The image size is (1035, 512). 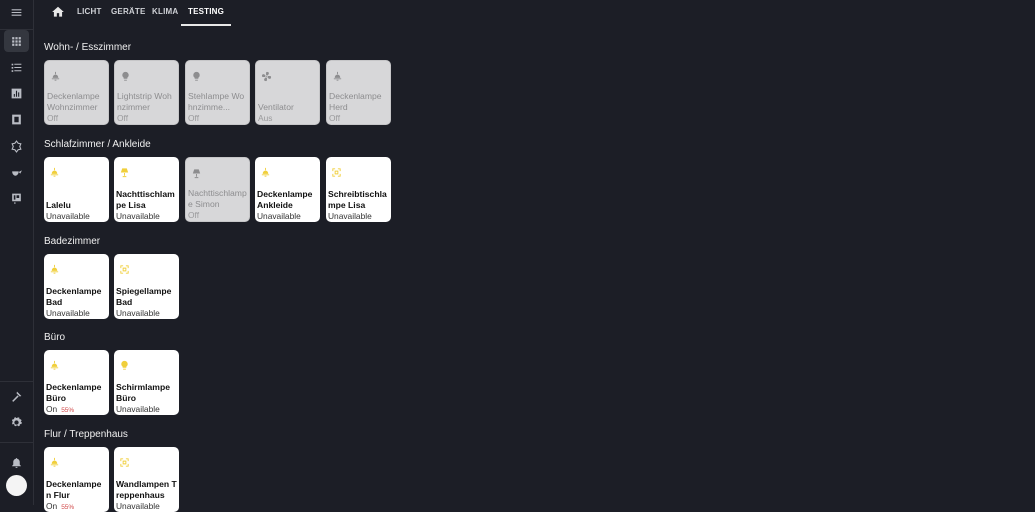 I want to click on gear-icon, so click(x=16, y=422).